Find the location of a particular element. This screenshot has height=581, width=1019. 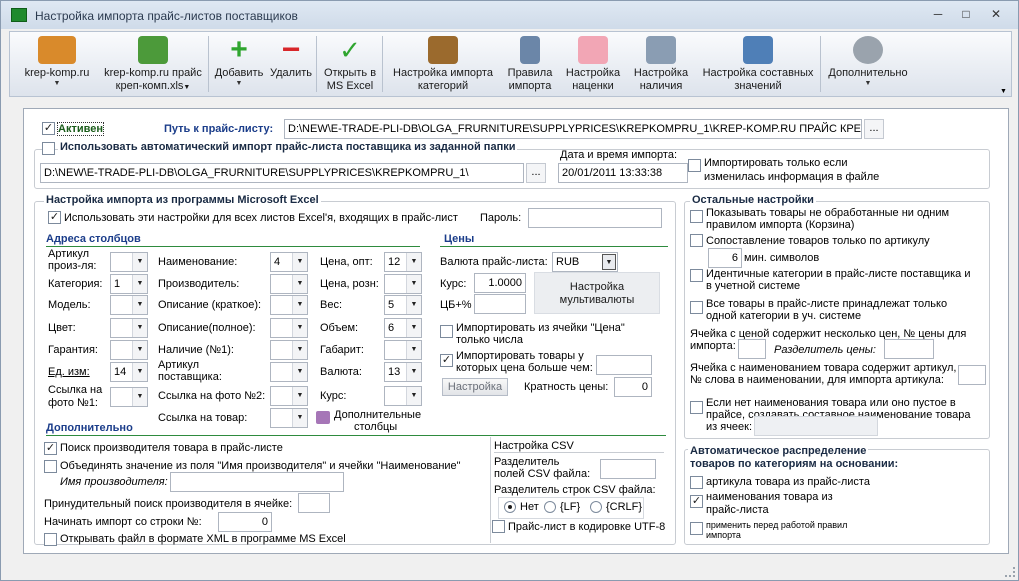

chevron-down-icon: ▼ is located at coordinates (299, 418).